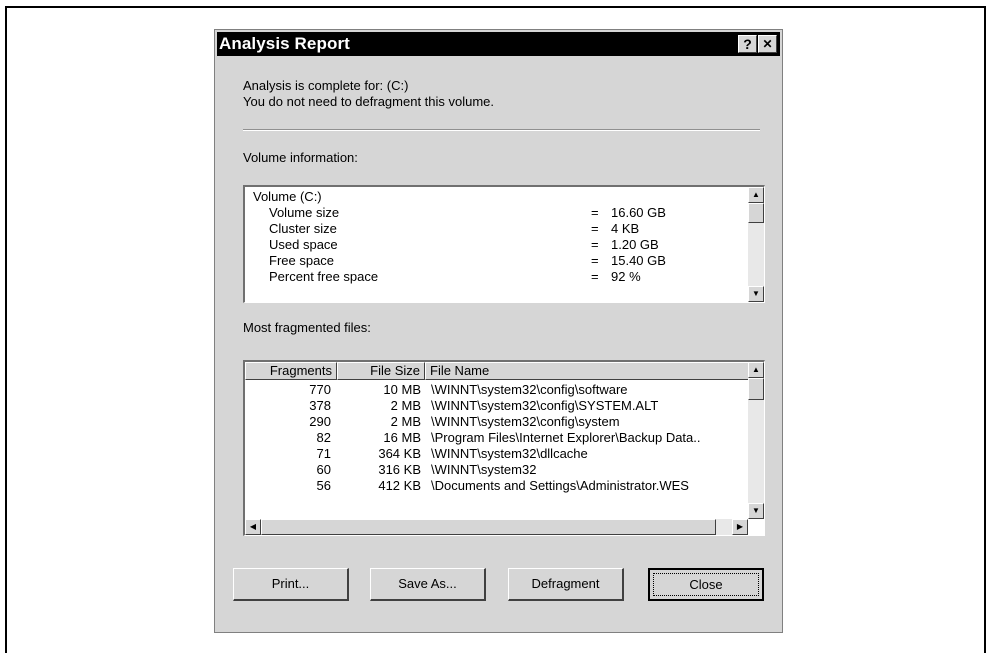  I want to click on file-size-cell: 16 MB, so click(402, 437).